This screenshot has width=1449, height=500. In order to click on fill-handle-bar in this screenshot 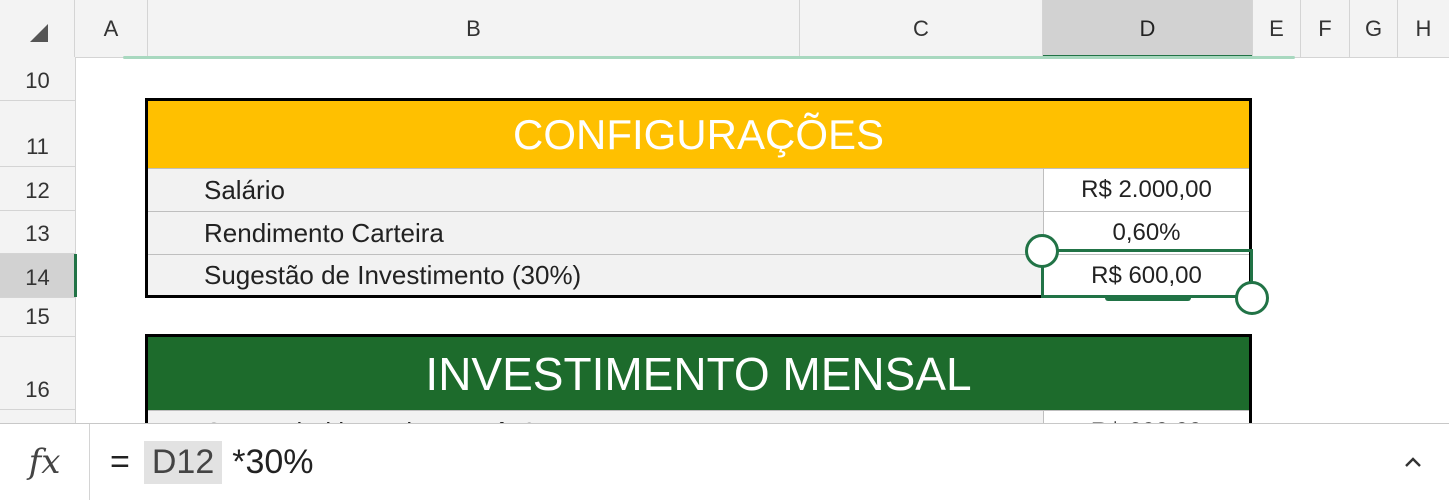, I will do `click(1148, 298)`.